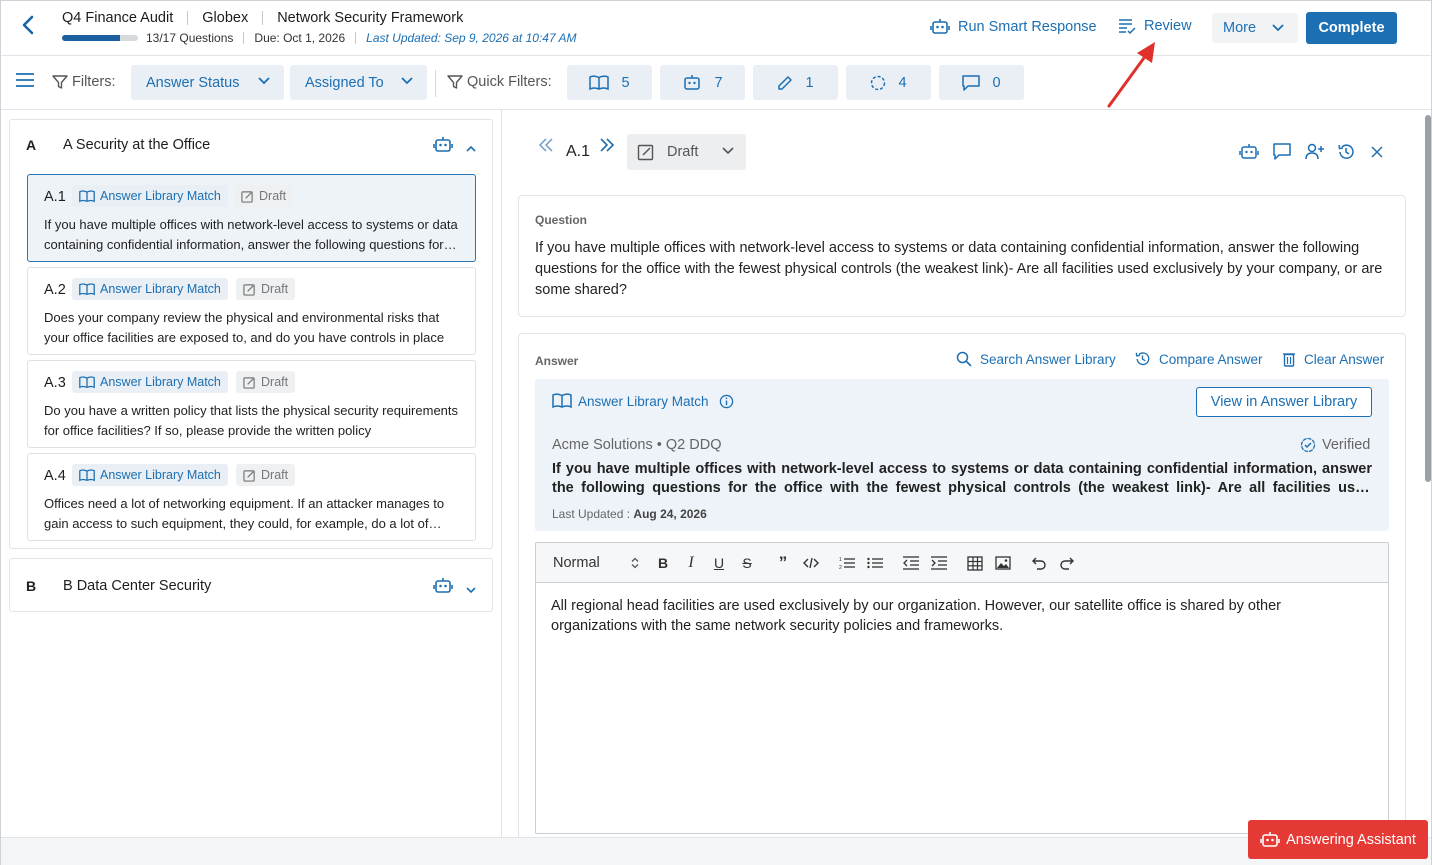  What do you see at coordinates (251, 144) in the screenshot?
I see `section-header: A A Security at the Office` at bounding box center [251, 144].